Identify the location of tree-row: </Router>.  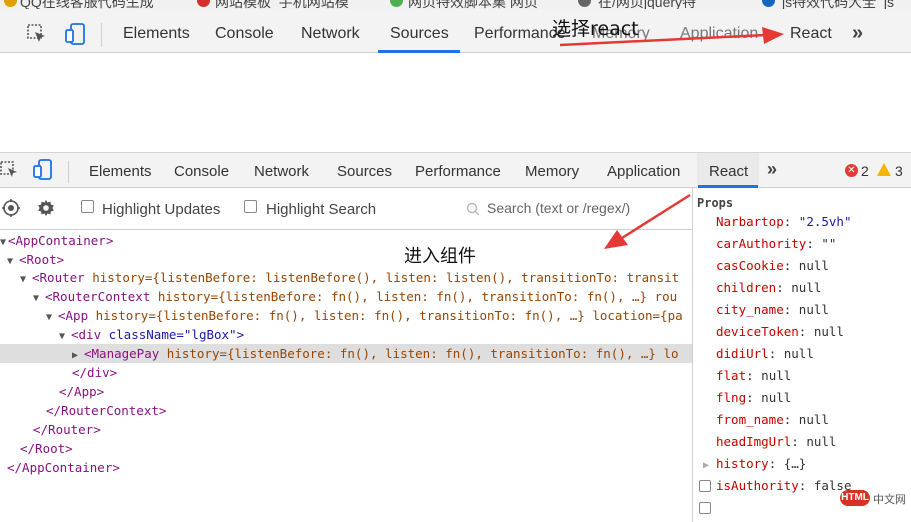
(346, 429).